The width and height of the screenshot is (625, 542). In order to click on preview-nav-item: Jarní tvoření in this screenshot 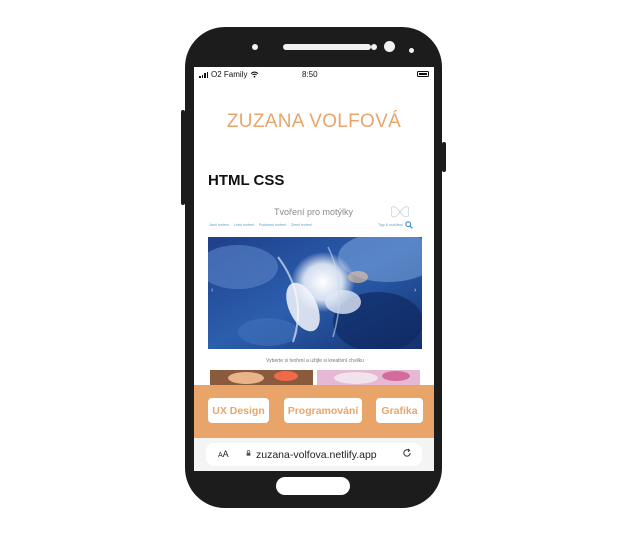, I will do `click(219, 225)`.